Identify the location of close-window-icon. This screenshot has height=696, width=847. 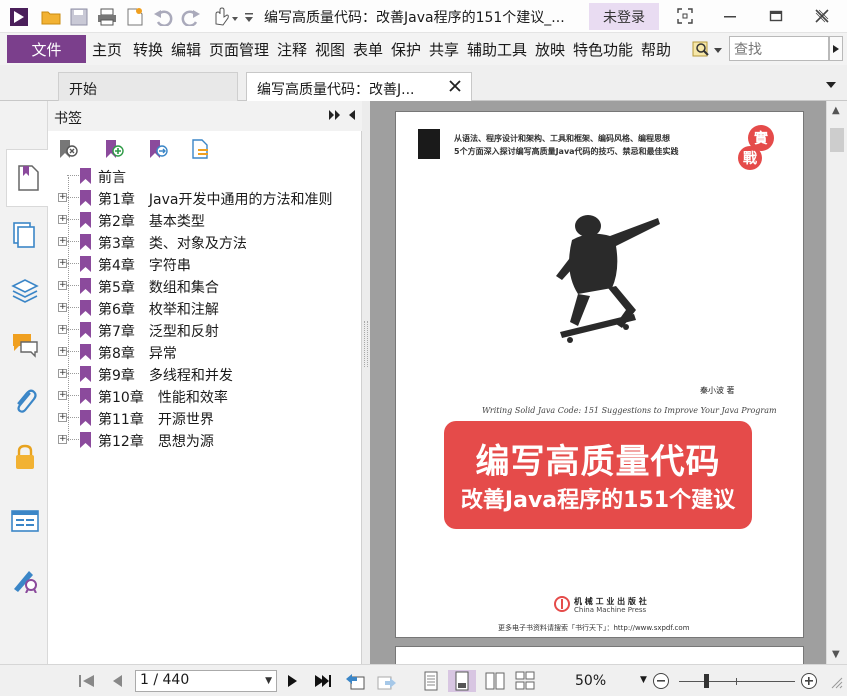
(822, 16).